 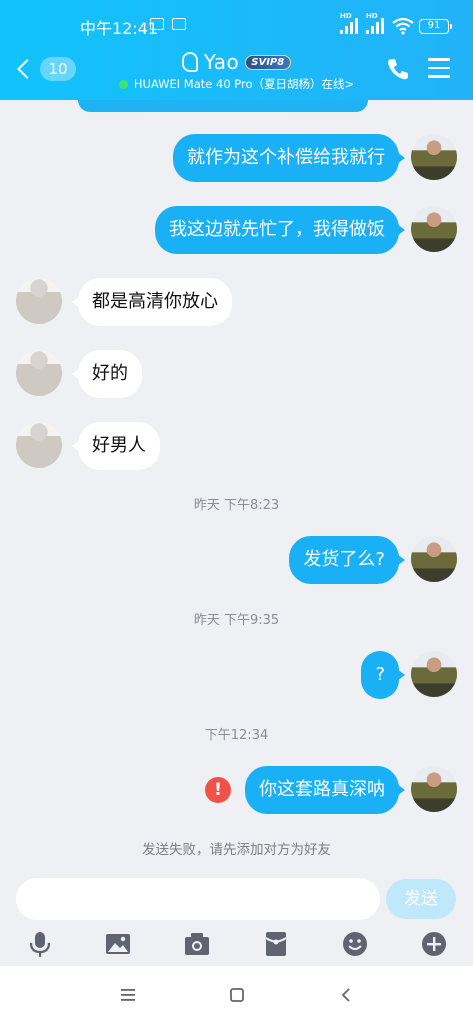 What do you see at coordinates (383, 675) in the screenshot?
I see `message-bubble: ?` at bounding box center [383, 675].